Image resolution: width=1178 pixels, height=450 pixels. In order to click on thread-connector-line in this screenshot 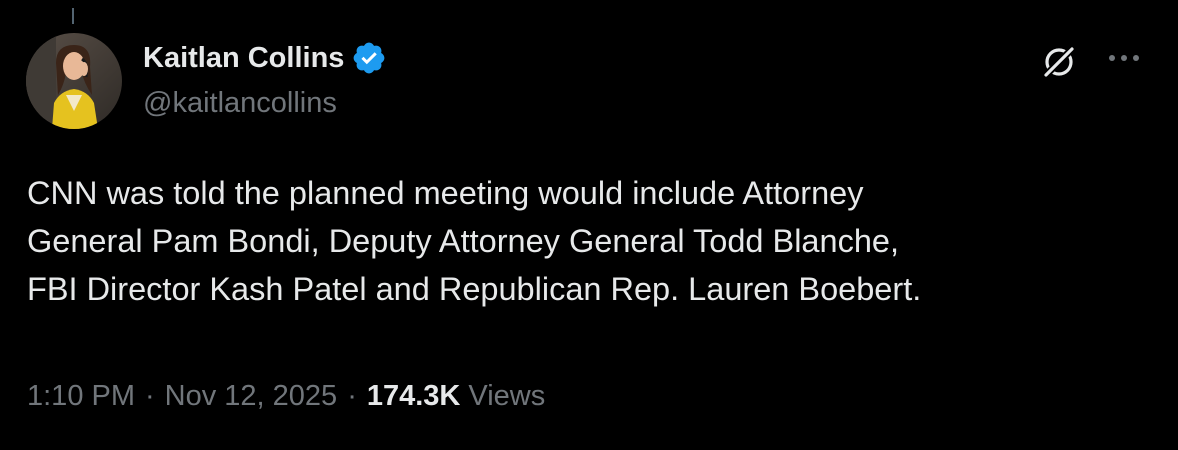, I will do `click(73, 16)`.